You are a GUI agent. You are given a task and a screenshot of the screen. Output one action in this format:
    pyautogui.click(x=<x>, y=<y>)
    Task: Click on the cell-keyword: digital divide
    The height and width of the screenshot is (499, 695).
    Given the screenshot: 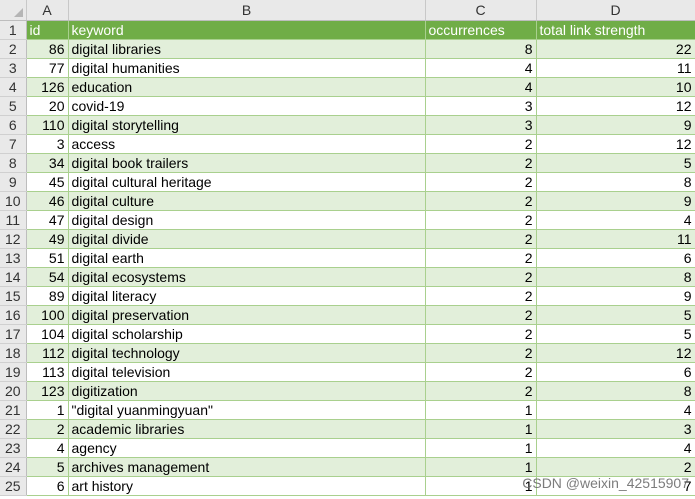 What is the action you would take?
    pyautogui.click(x=247, y=239)
    